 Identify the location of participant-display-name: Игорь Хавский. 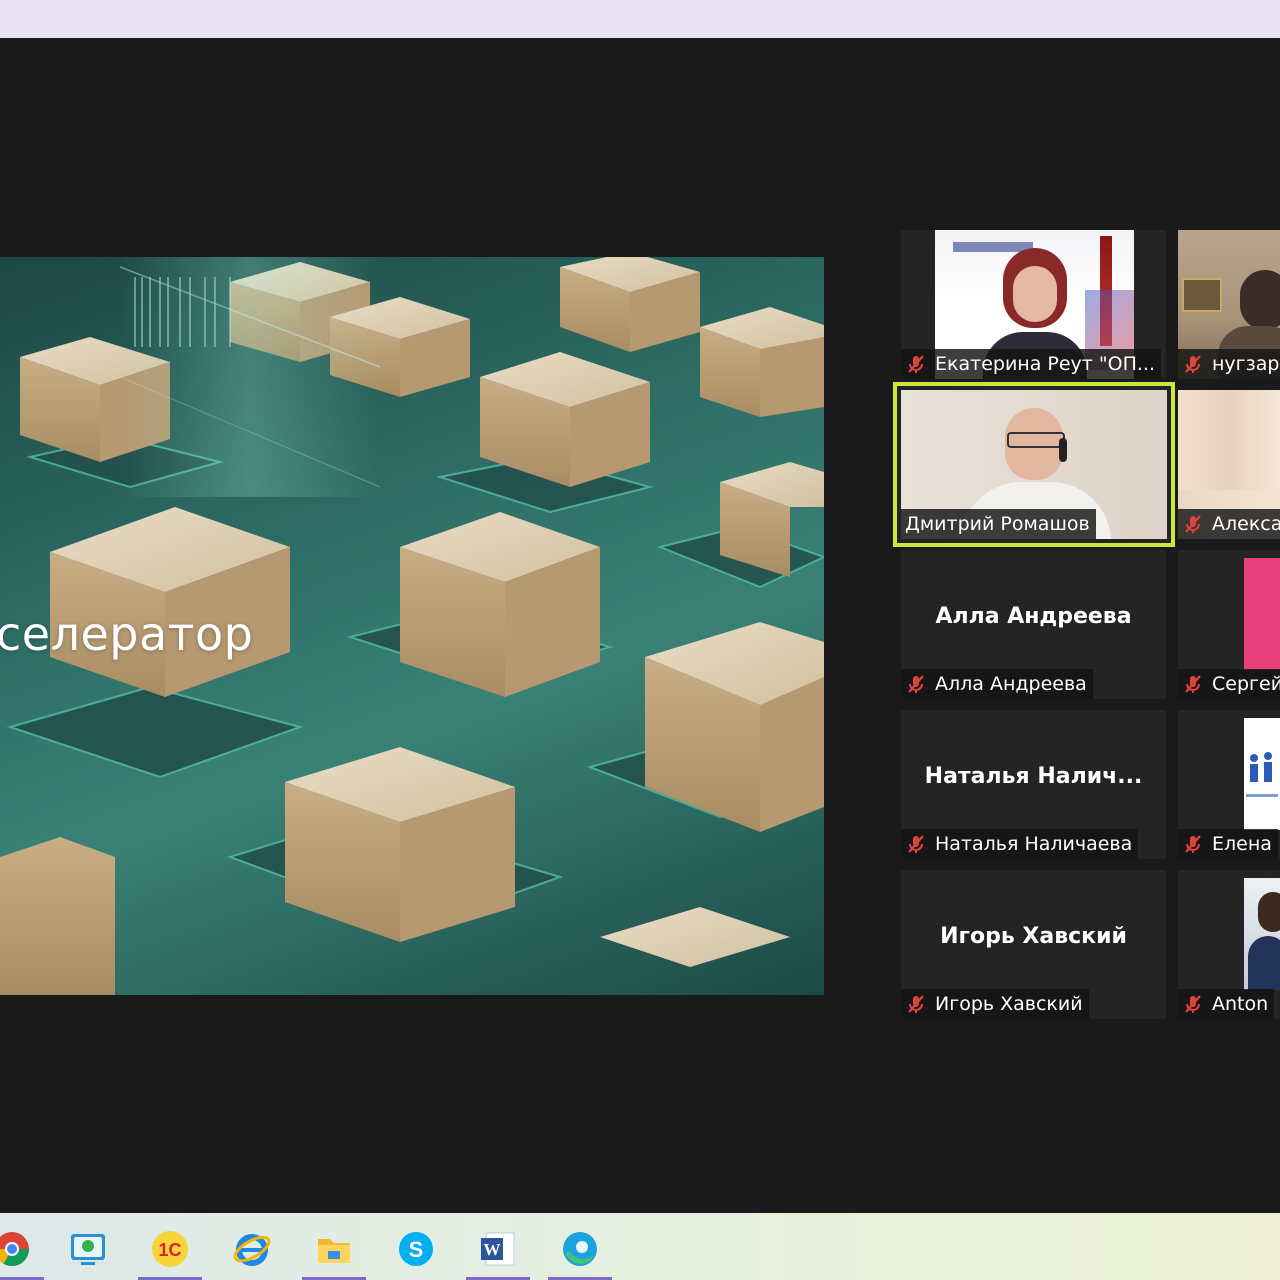
(1033, 936).